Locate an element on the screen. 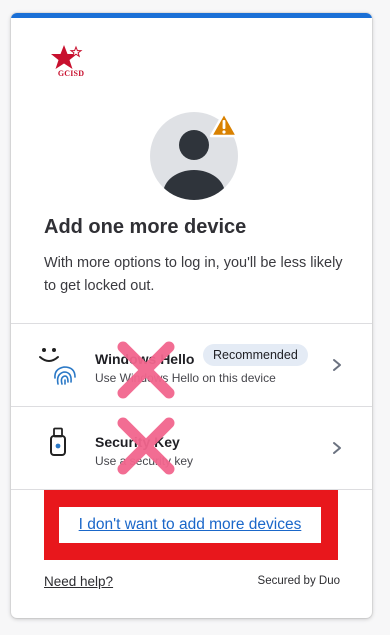 This screenshot has height=635, width=390. skip-add-devices-link: I don't want to add more devices is located at coordinates (190, 525).